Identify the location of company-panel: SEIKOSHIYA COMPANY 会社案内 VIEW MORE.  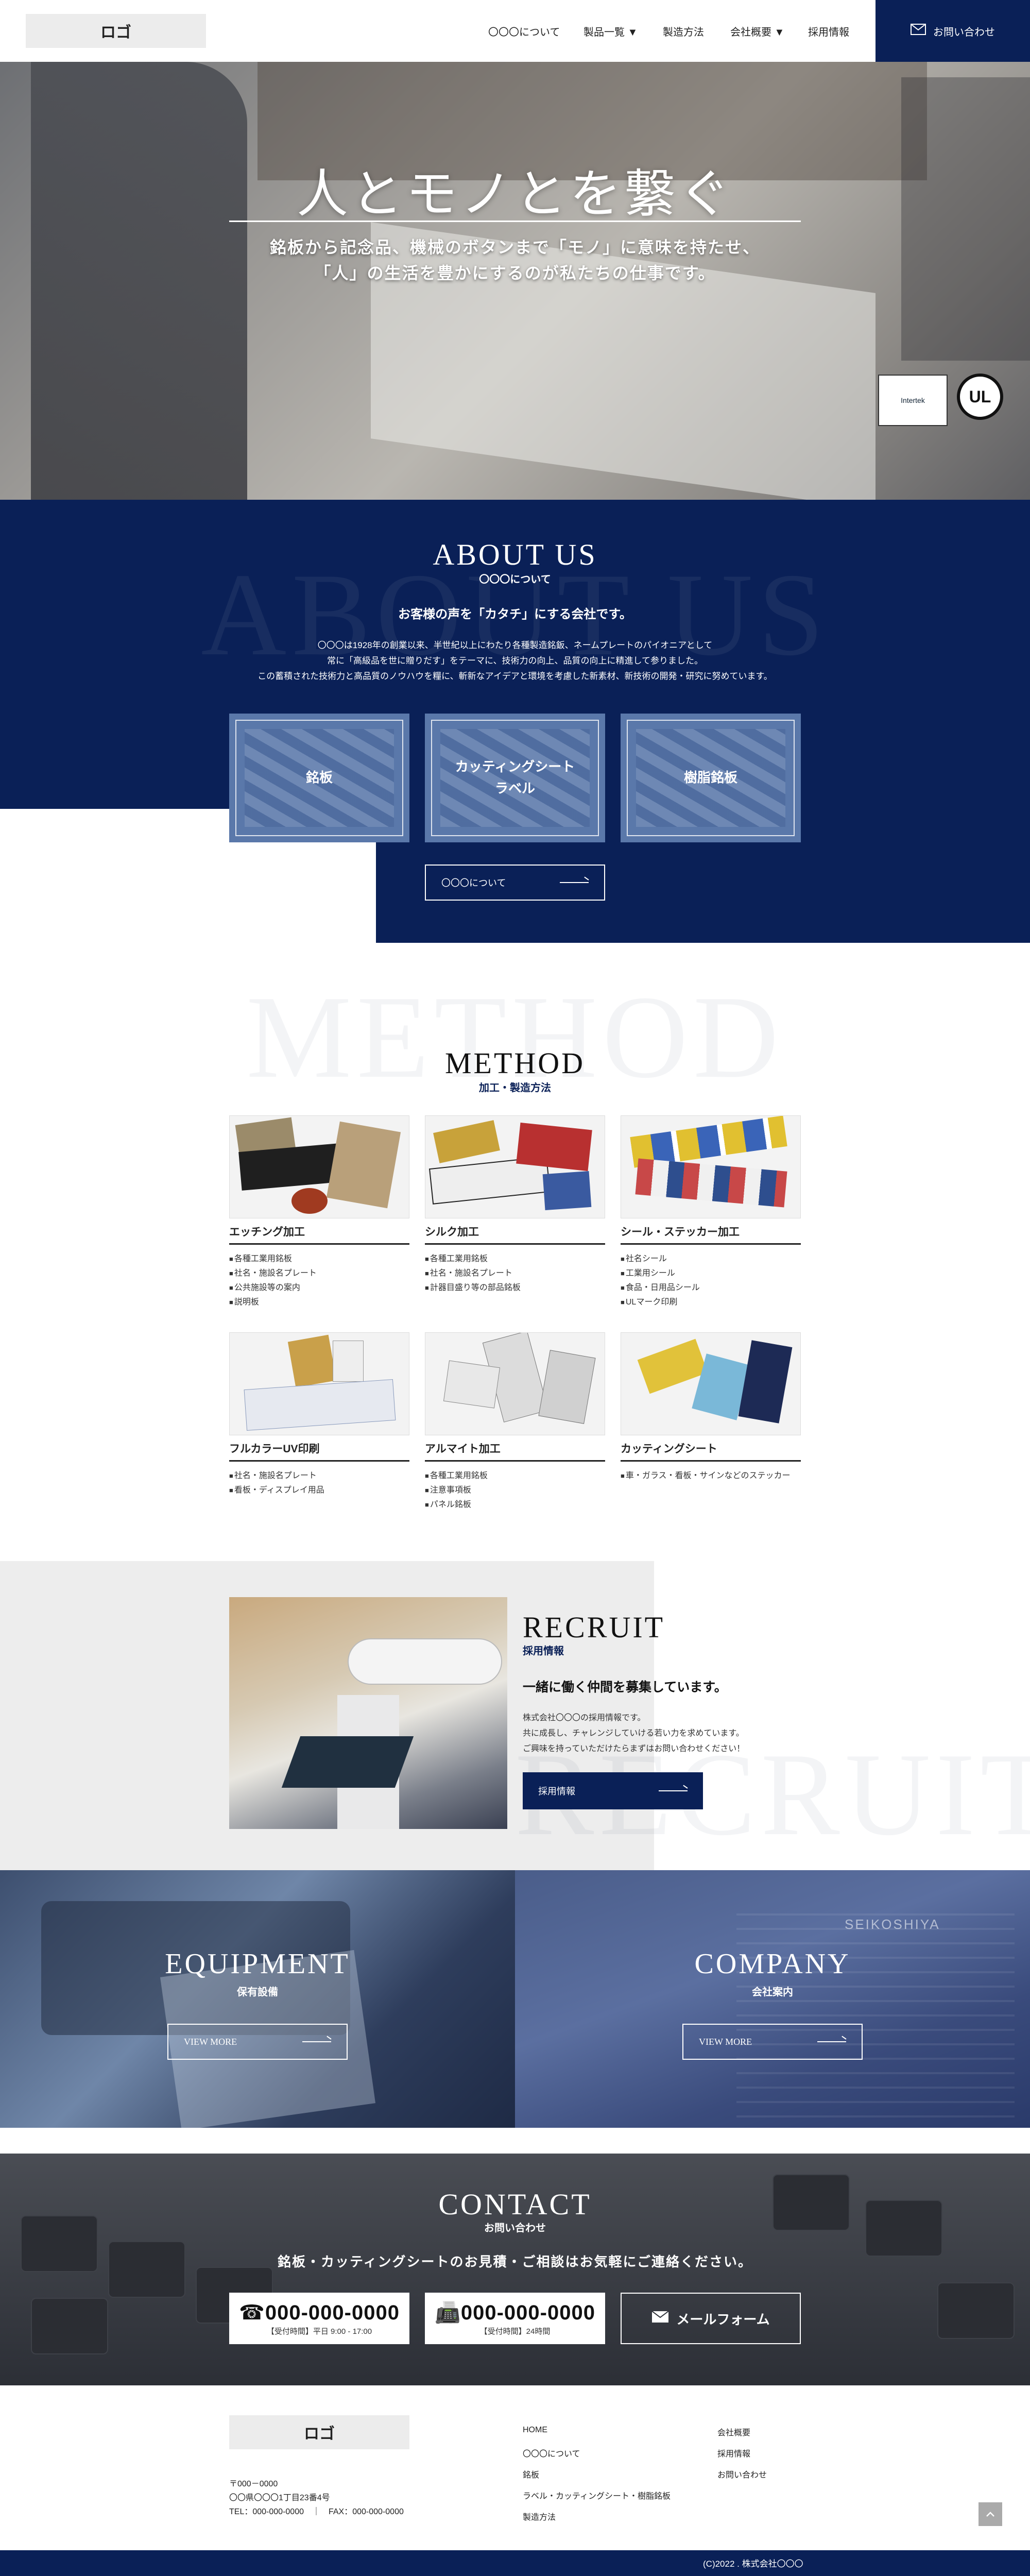
(772, 1999).